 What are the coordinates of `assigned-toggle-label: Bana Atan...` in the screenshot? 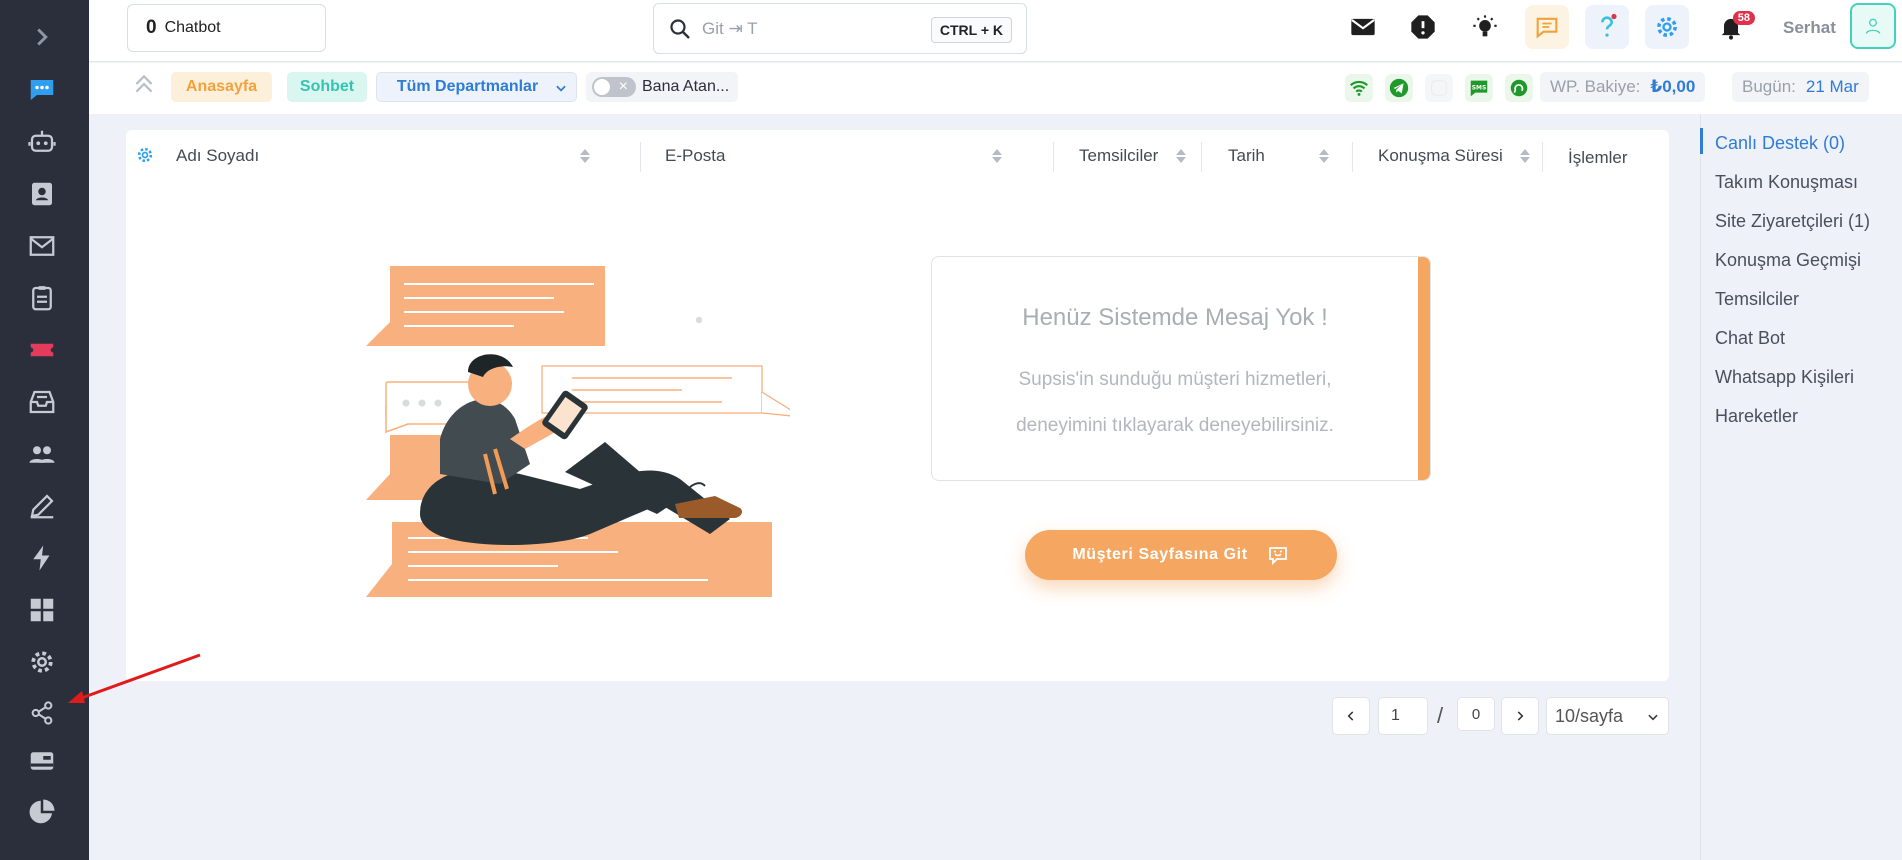 It's located at (686, 86).